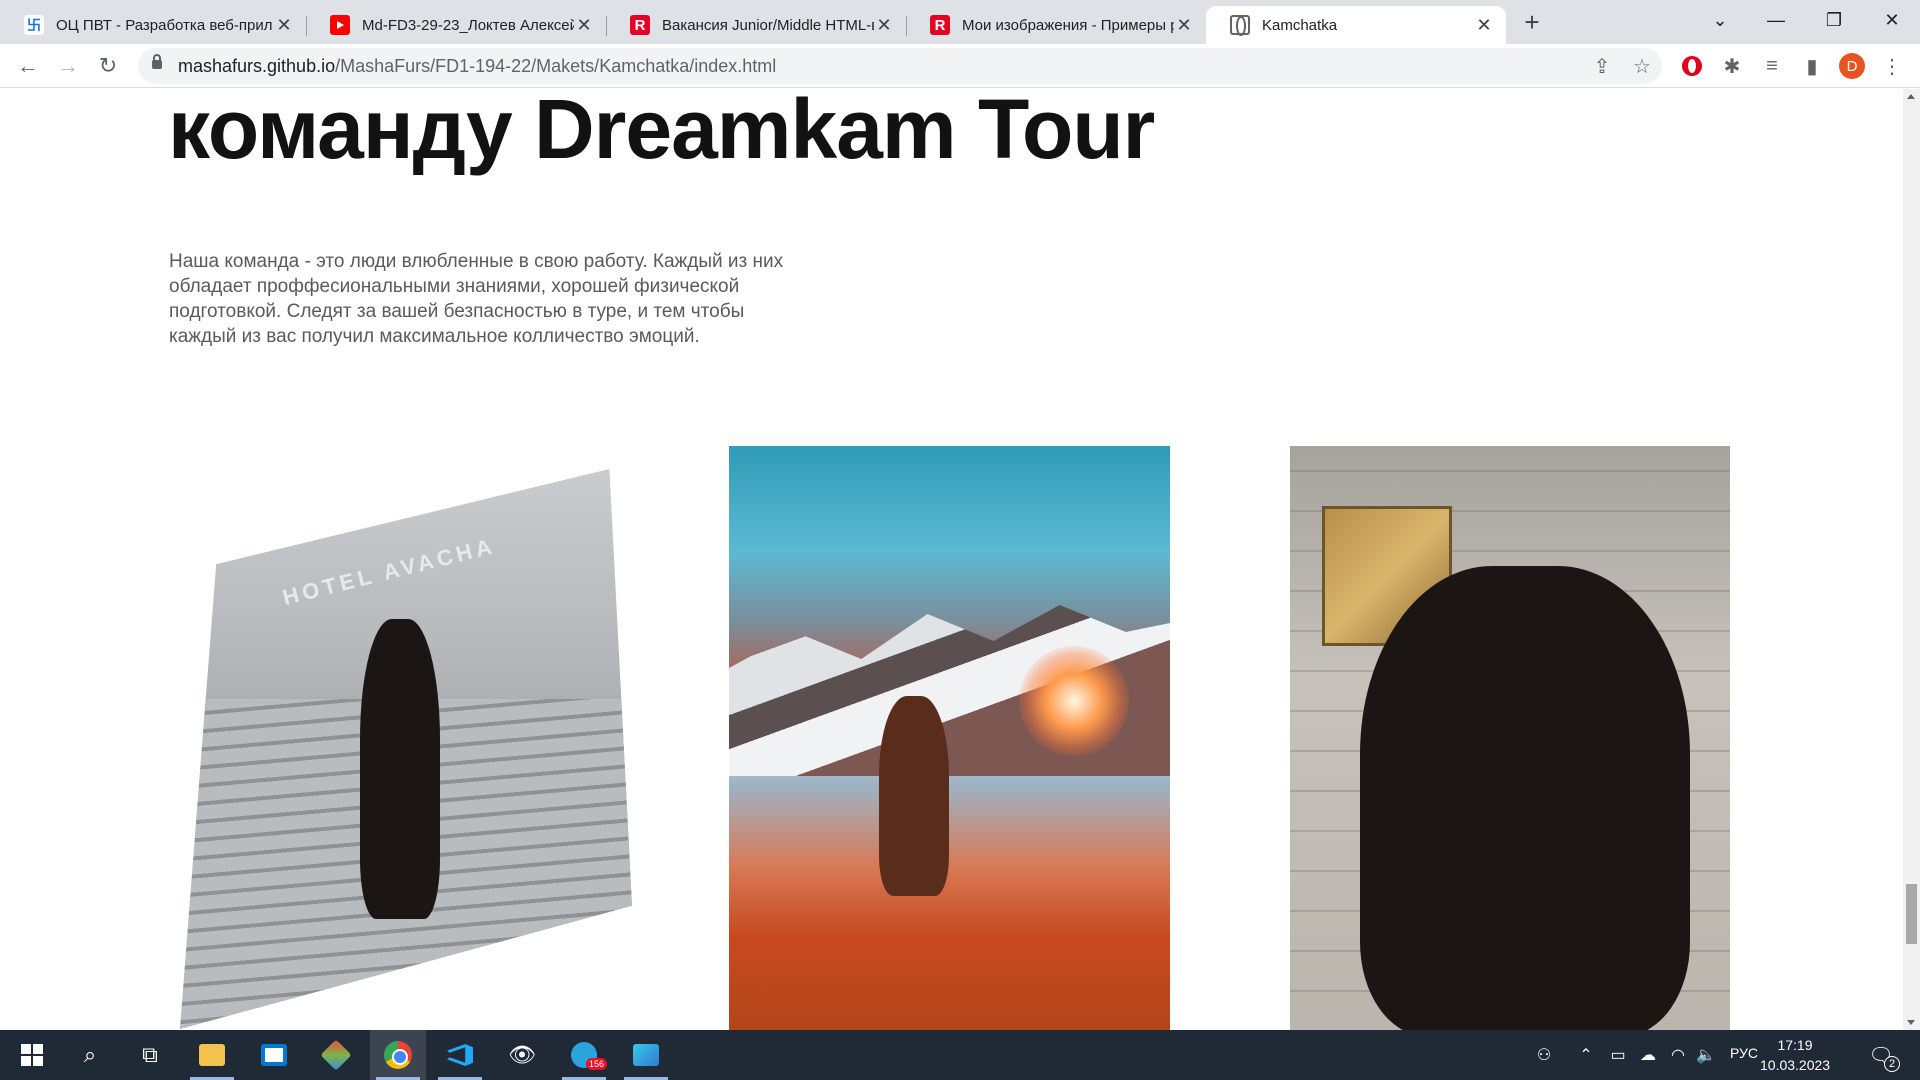 The image size is (1920, 1080). I want to click on menu-kebab-icon: ⋮, so click(1892, 66).